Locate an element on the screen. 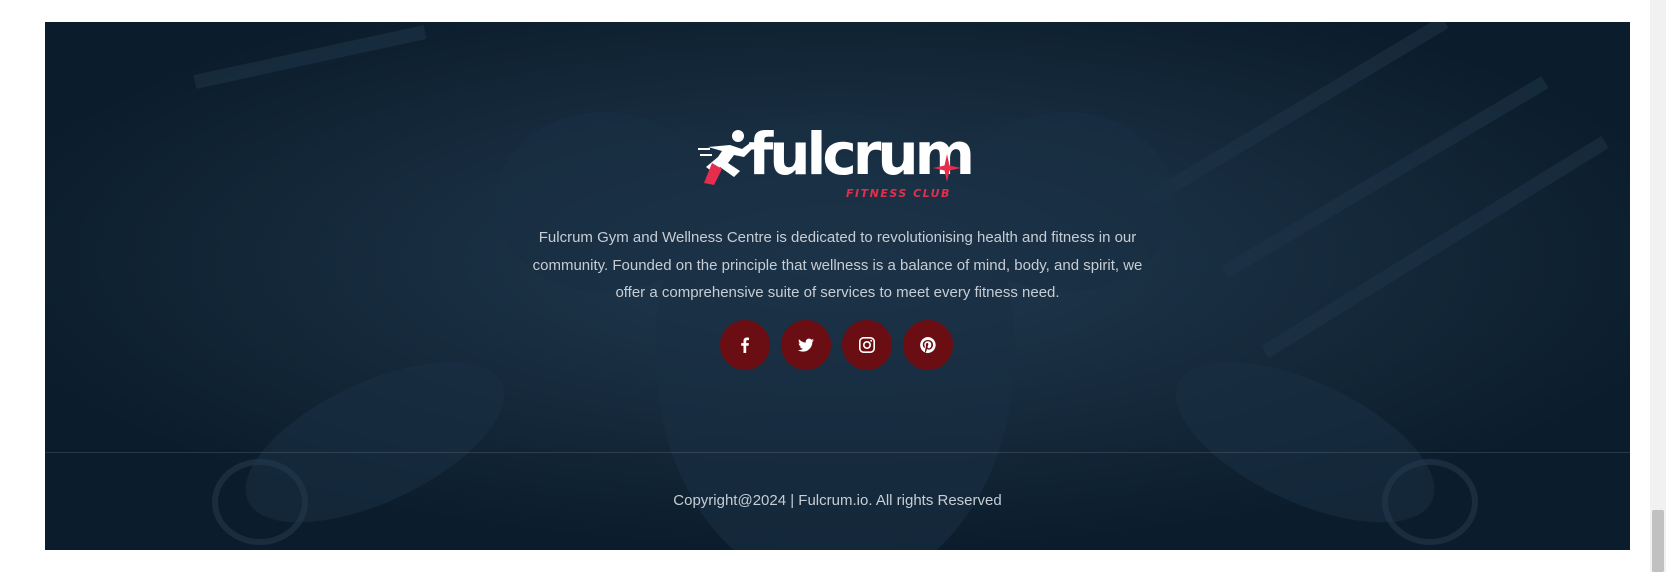  pinterest-icon is located at coordinates (928, 345).